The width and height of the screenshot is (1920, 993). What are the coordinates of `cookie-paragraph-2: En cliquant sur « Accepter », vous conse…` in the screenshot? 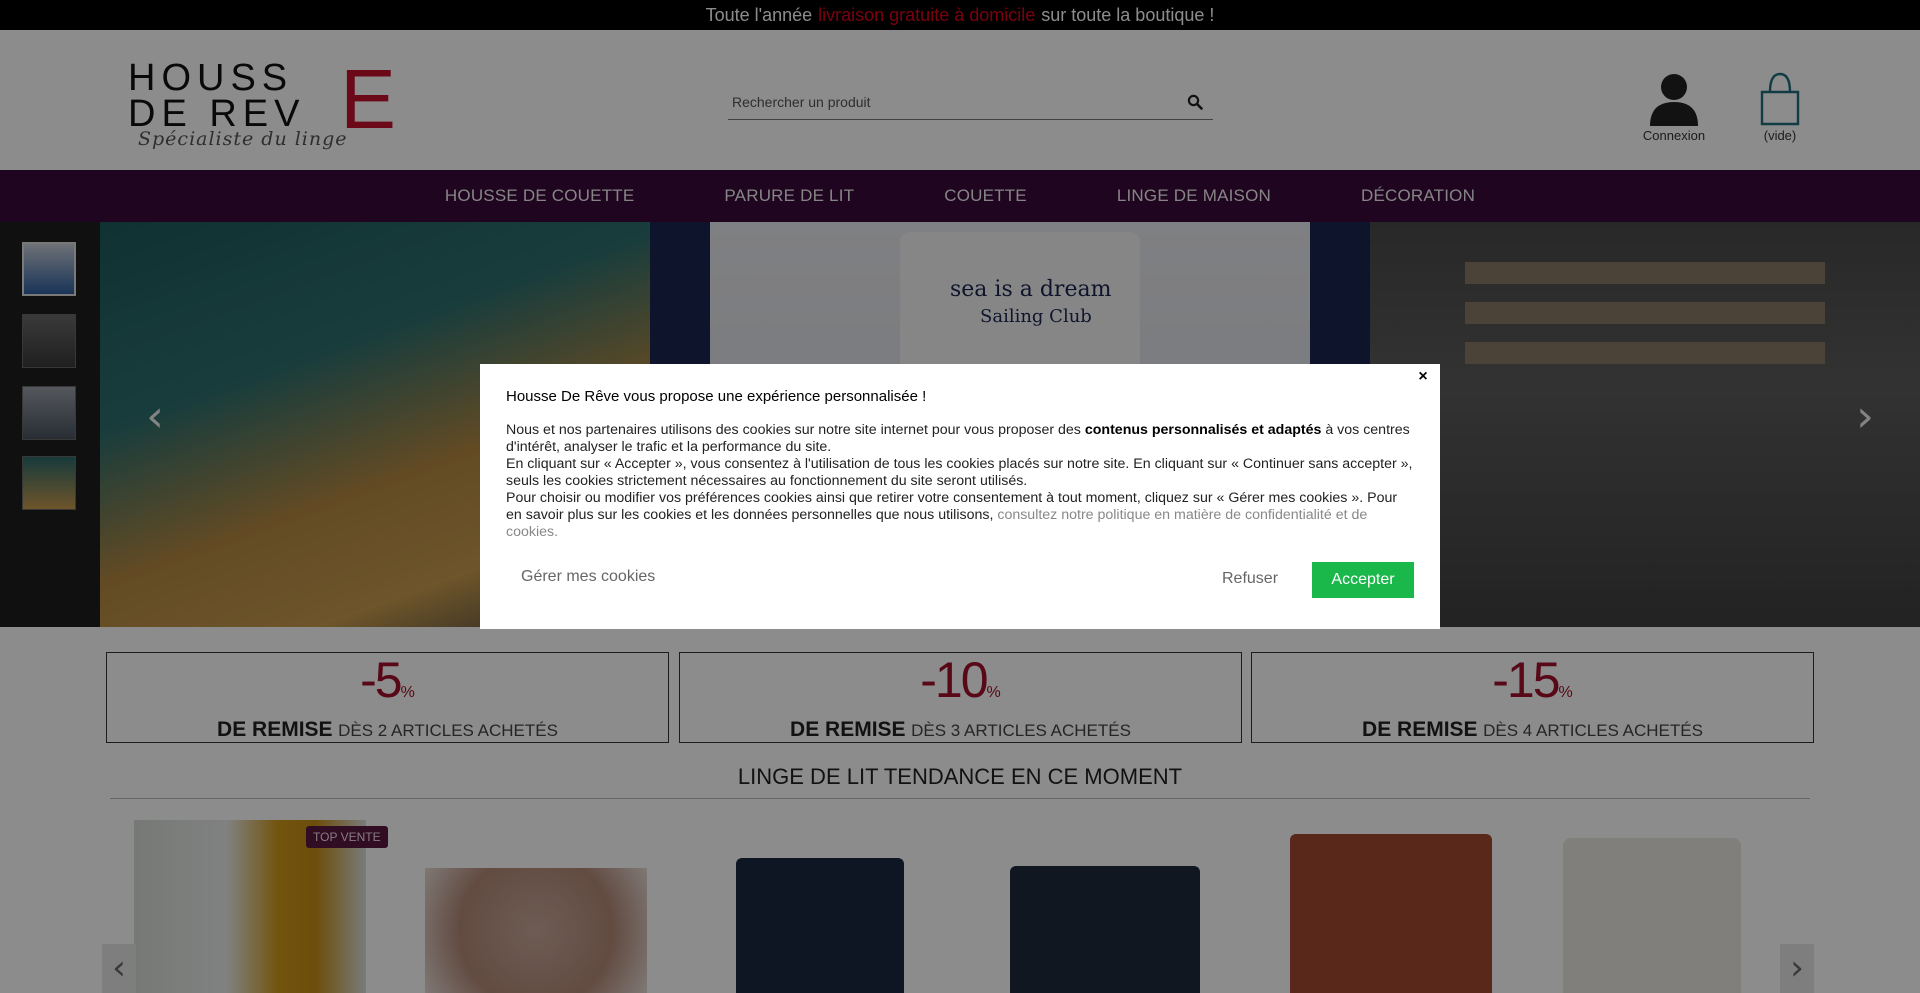 It's located at (959, 472).